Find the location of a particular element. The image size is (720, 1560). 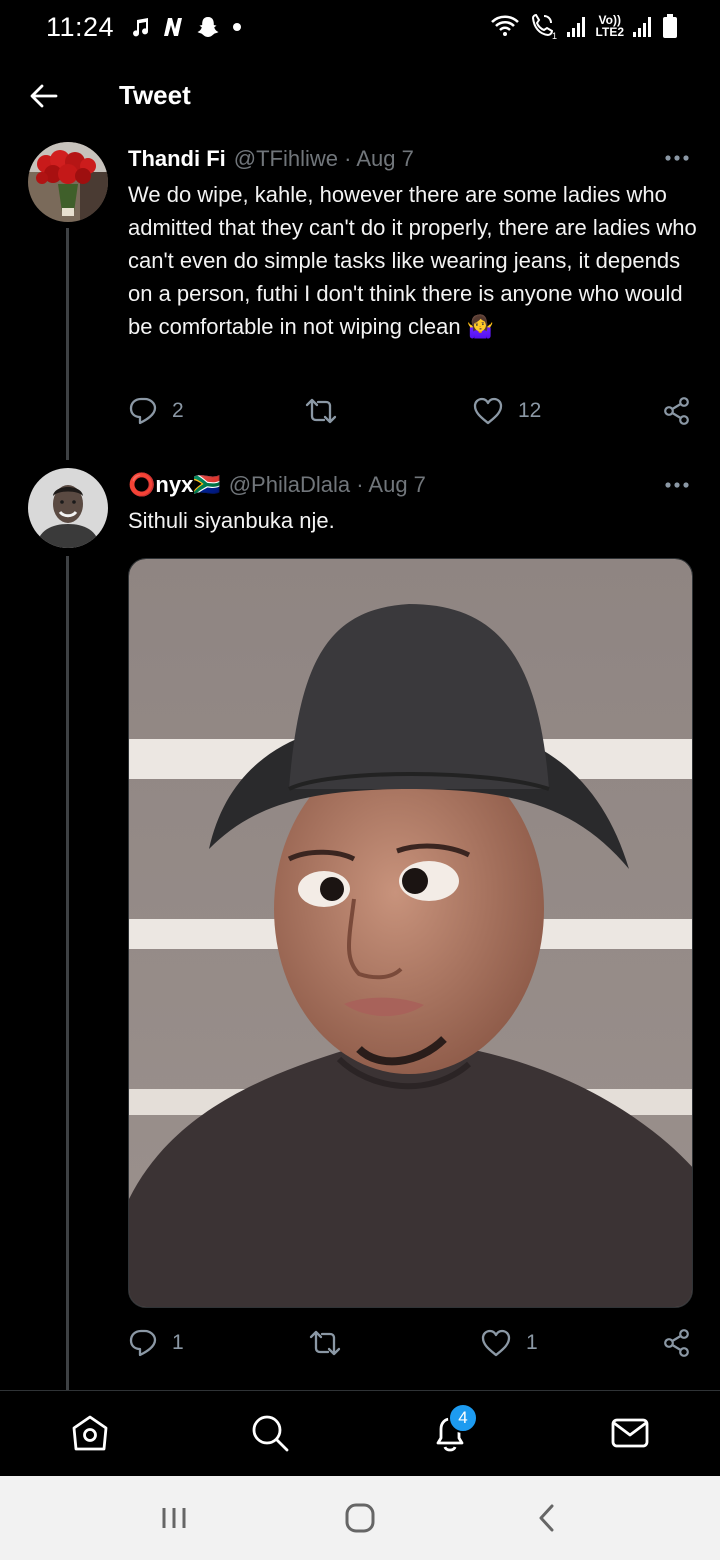

like-button: 12 is located at coordinates (506, 411).